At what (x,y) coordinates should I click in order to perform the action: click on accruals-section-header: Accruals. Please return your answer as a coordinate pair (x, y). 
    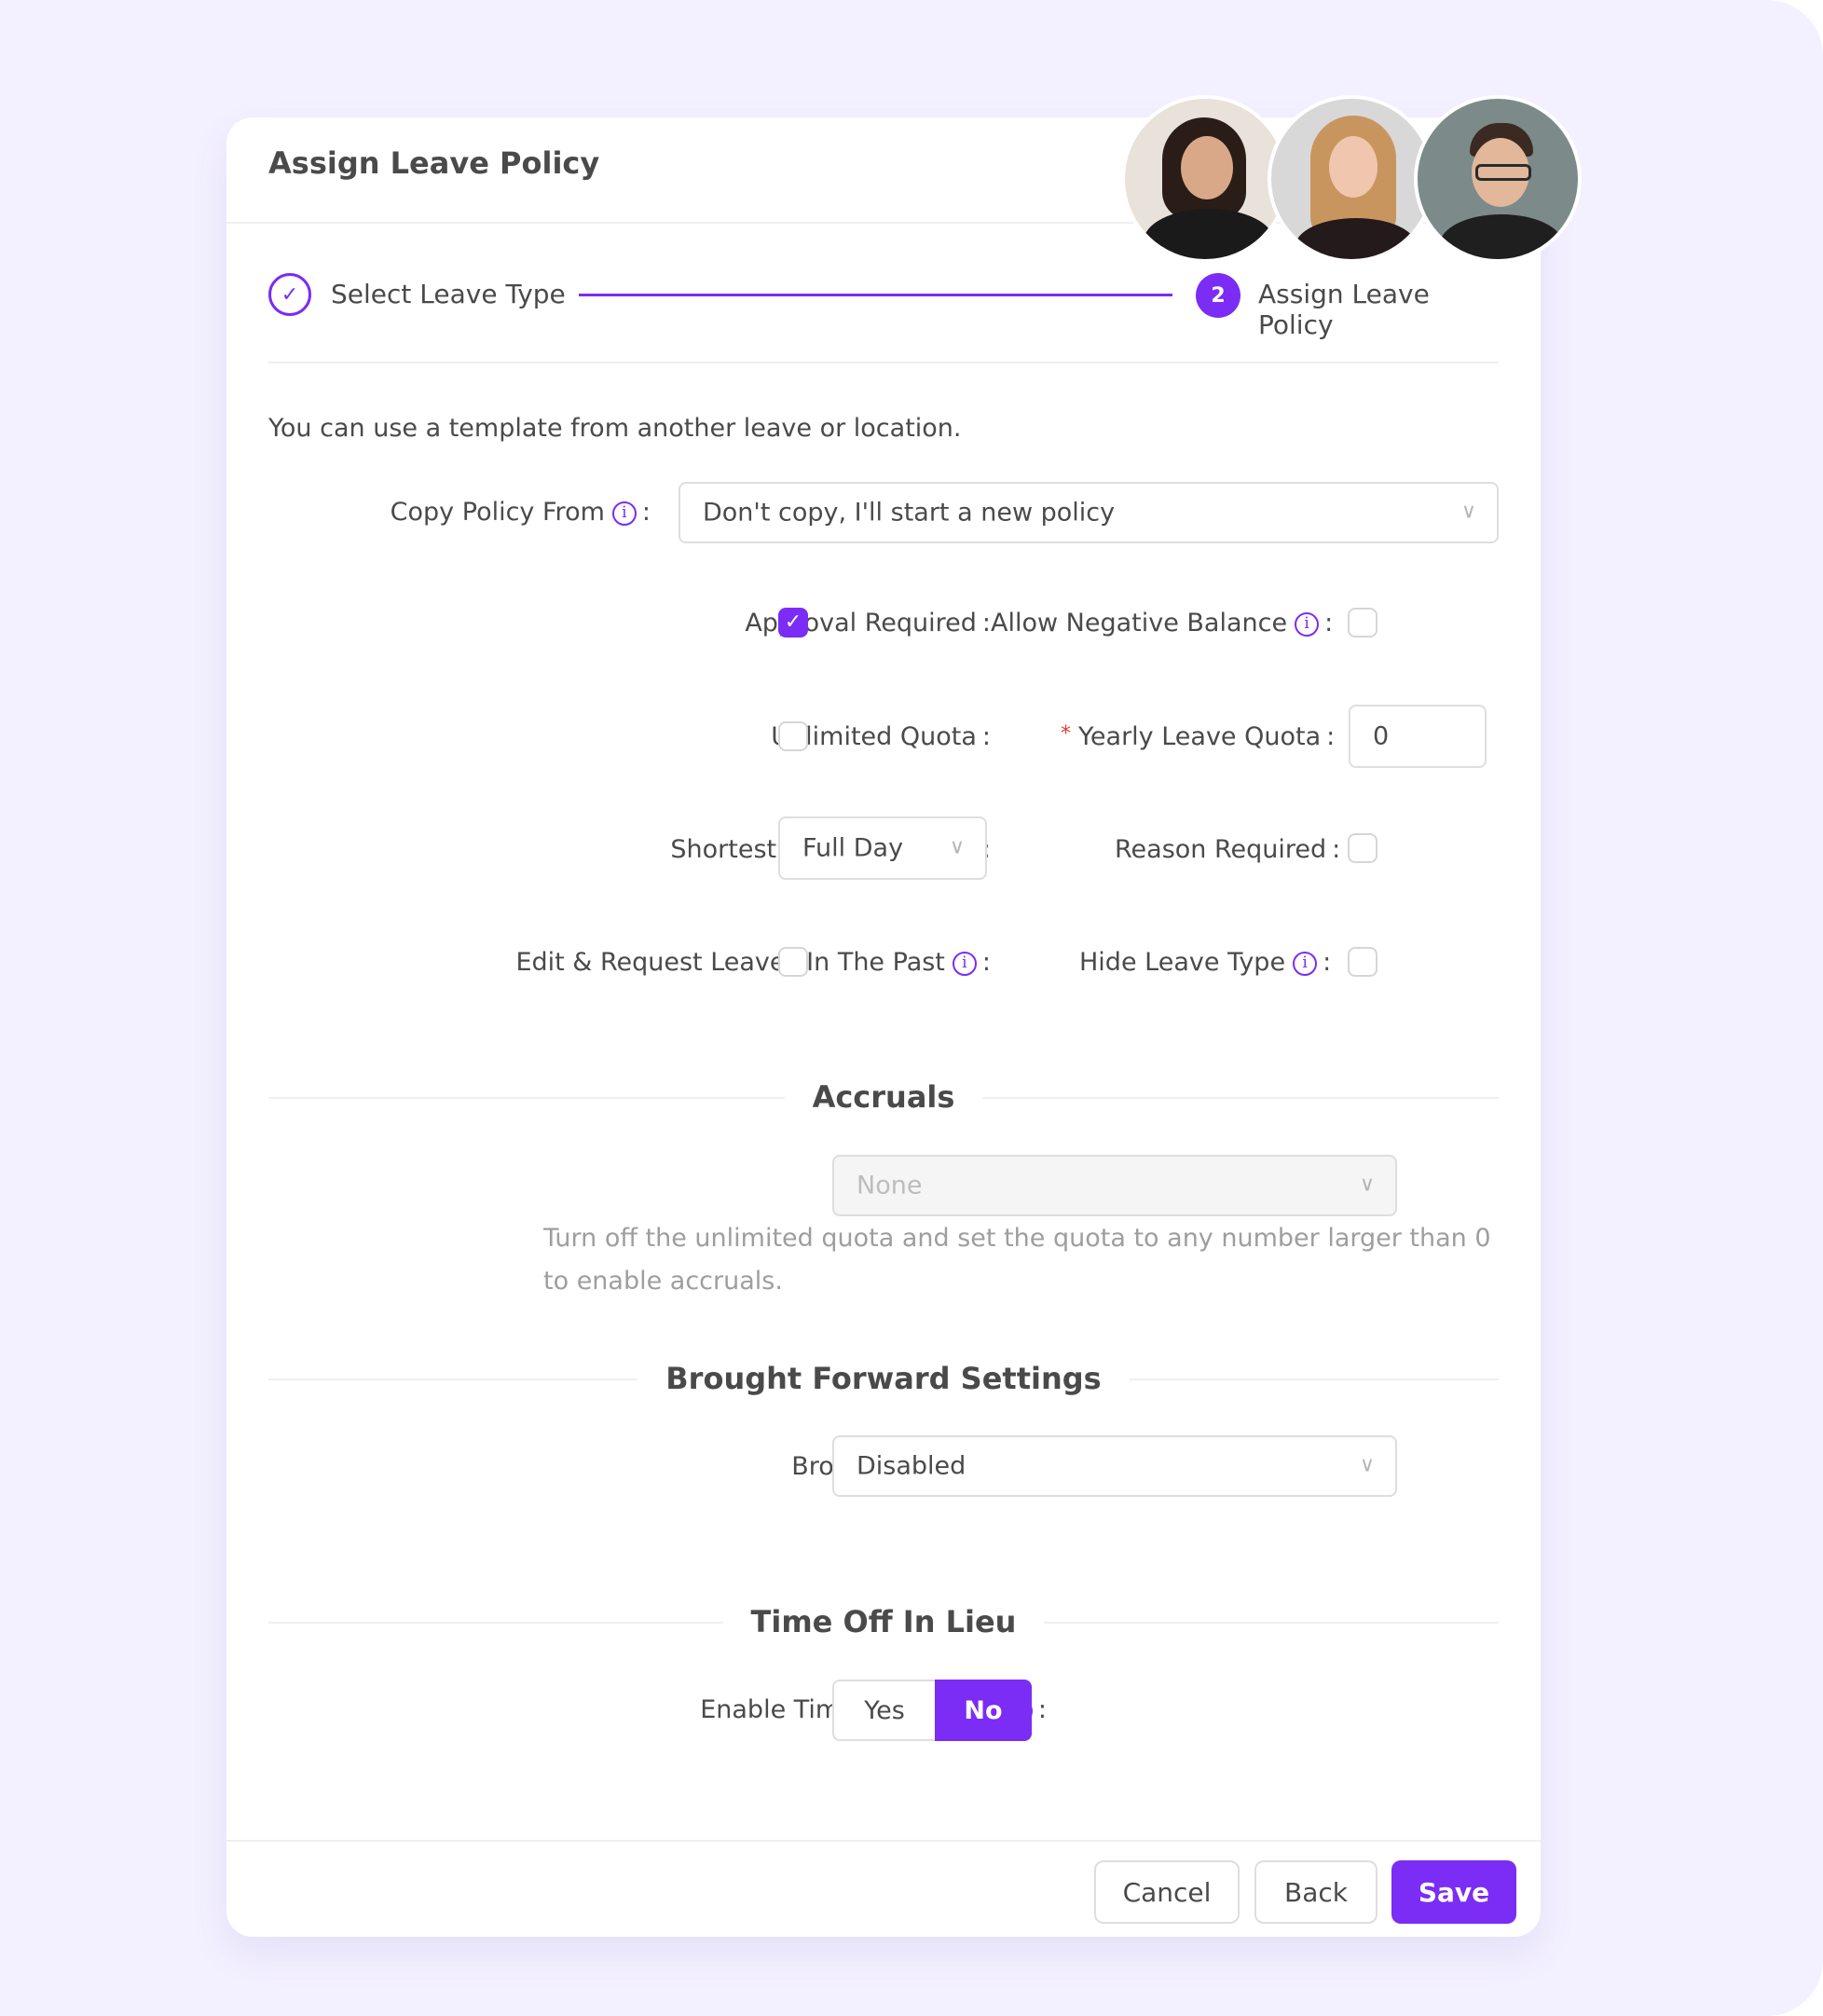
    Looking at the image, I should click on (883, 1098).